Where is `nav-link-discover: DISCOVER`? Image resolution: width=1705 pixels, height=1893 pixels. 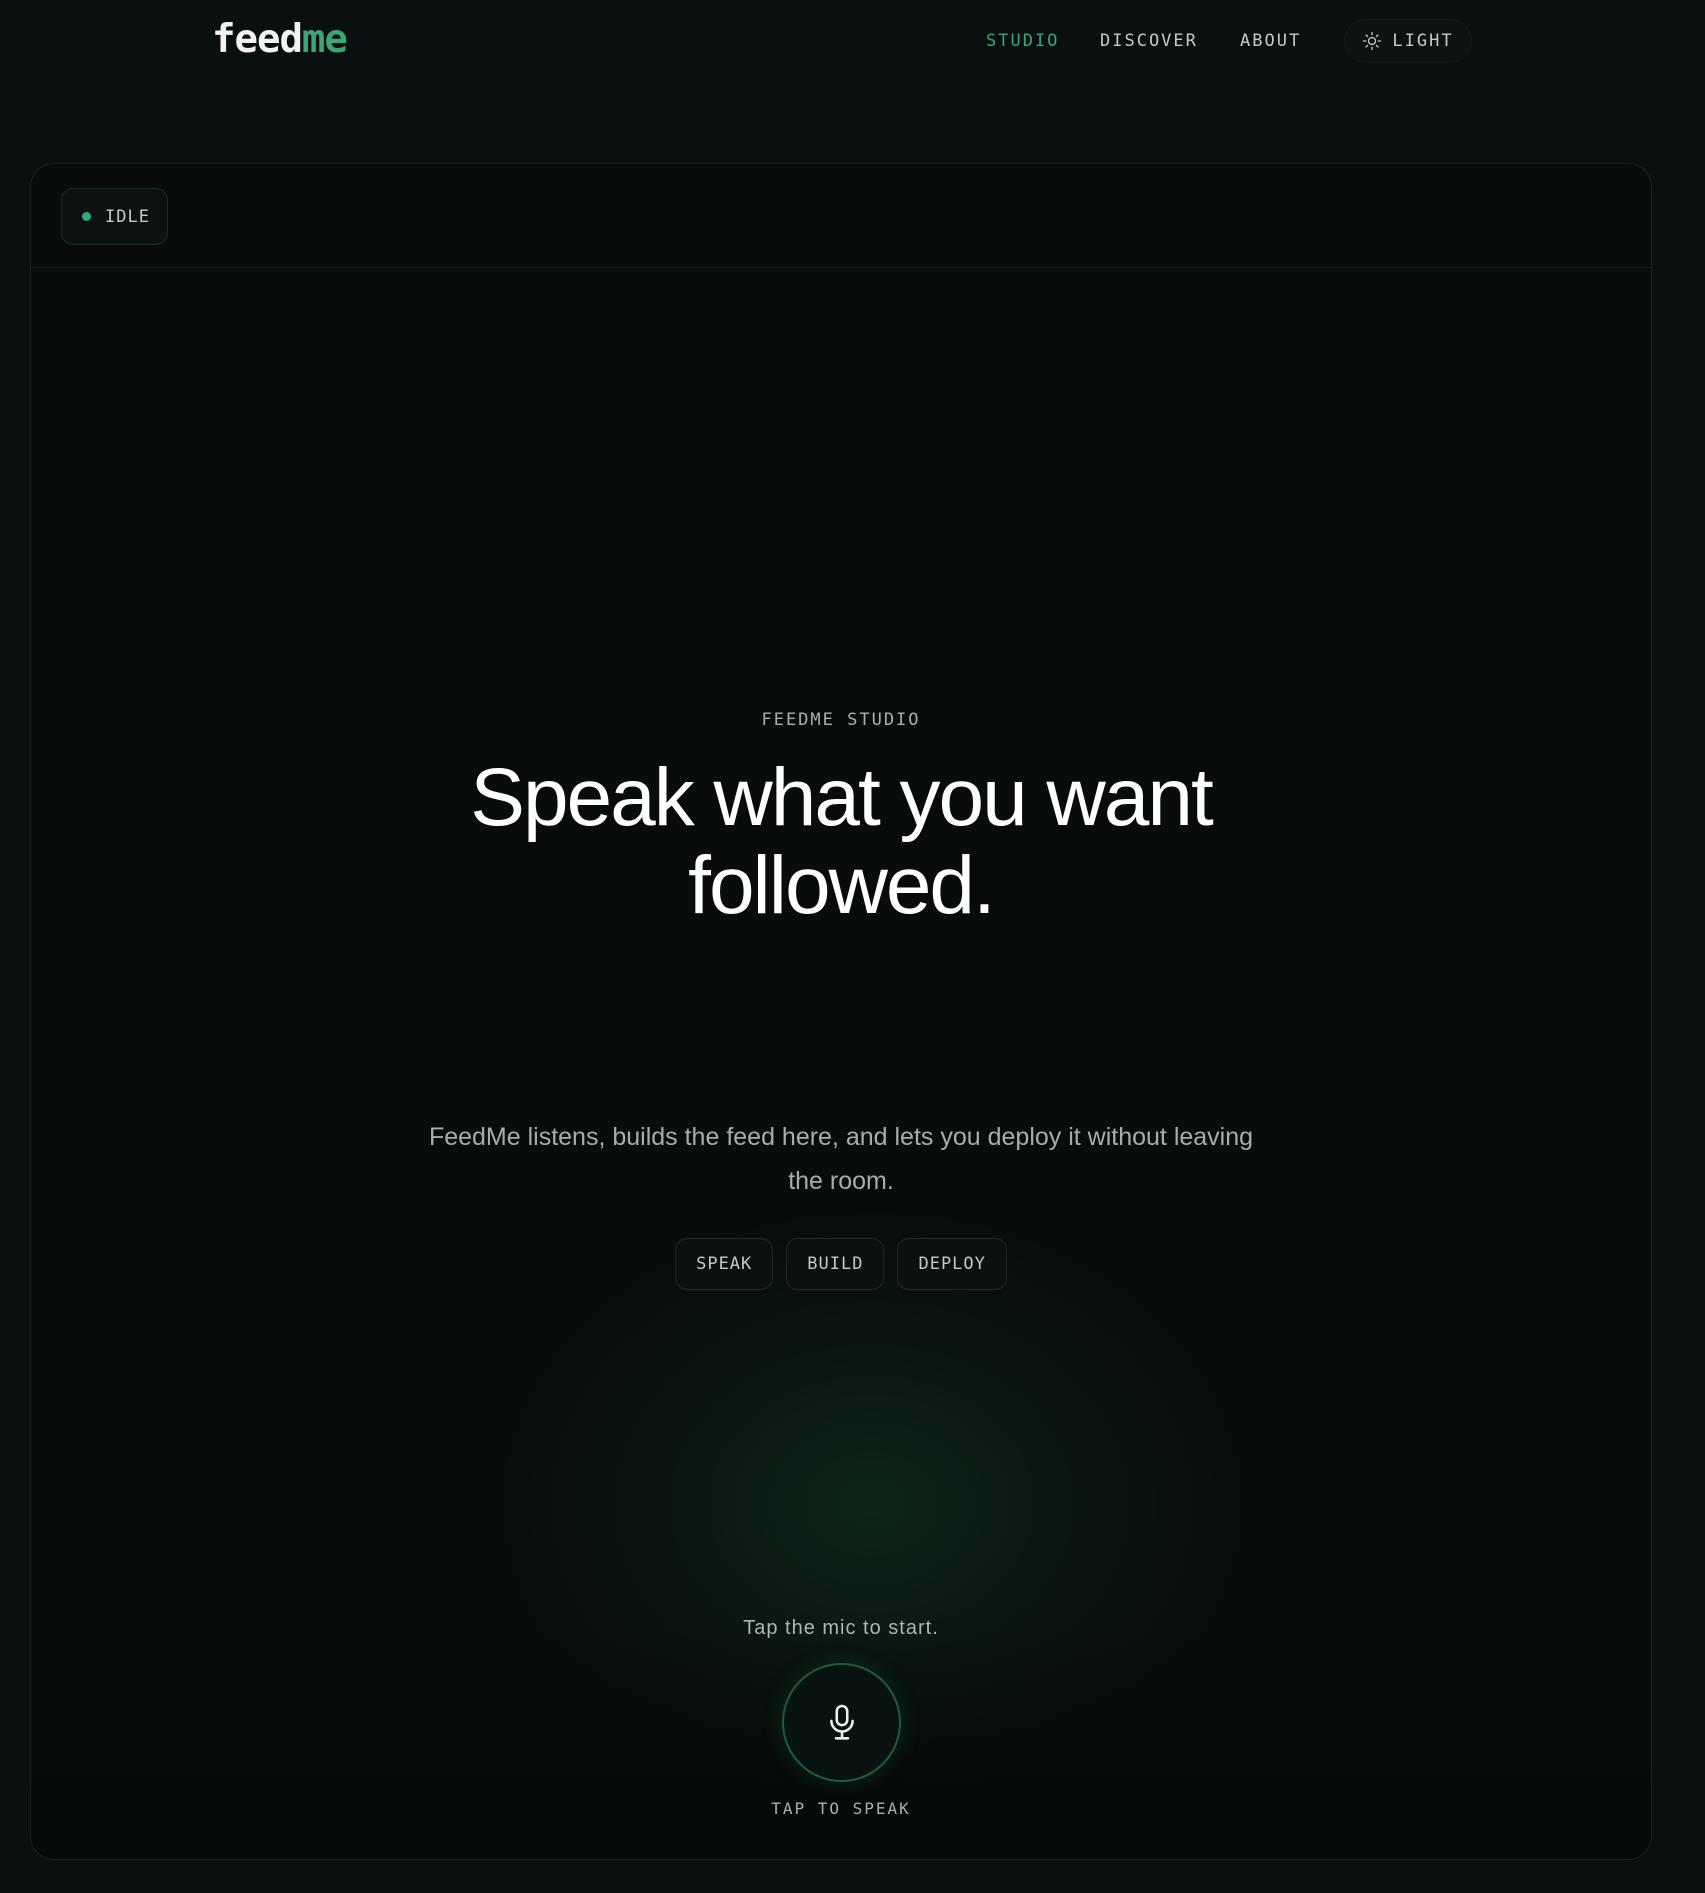
nav-link-discover: DISCOVER is located at coordinates (1149, 41).